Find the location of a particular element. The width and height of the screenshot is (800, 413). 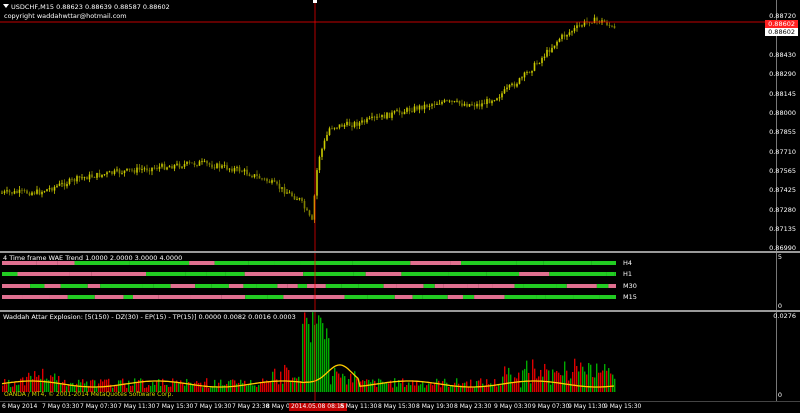

trend-row-label-m30: M30 is located at coordinates (630, 286).